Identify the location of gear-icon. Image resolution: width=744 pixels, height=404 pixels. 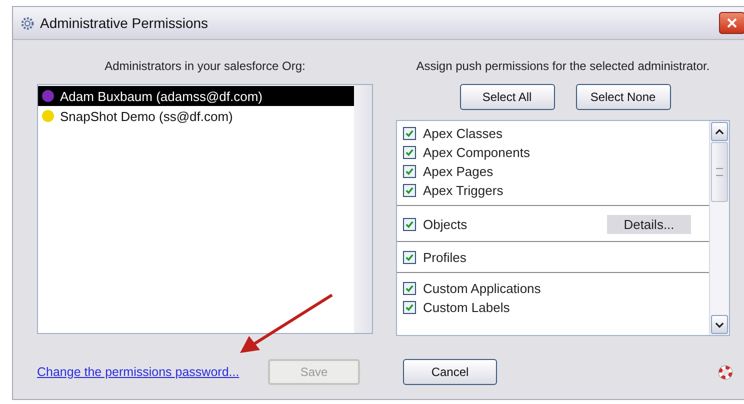
(27, 23).